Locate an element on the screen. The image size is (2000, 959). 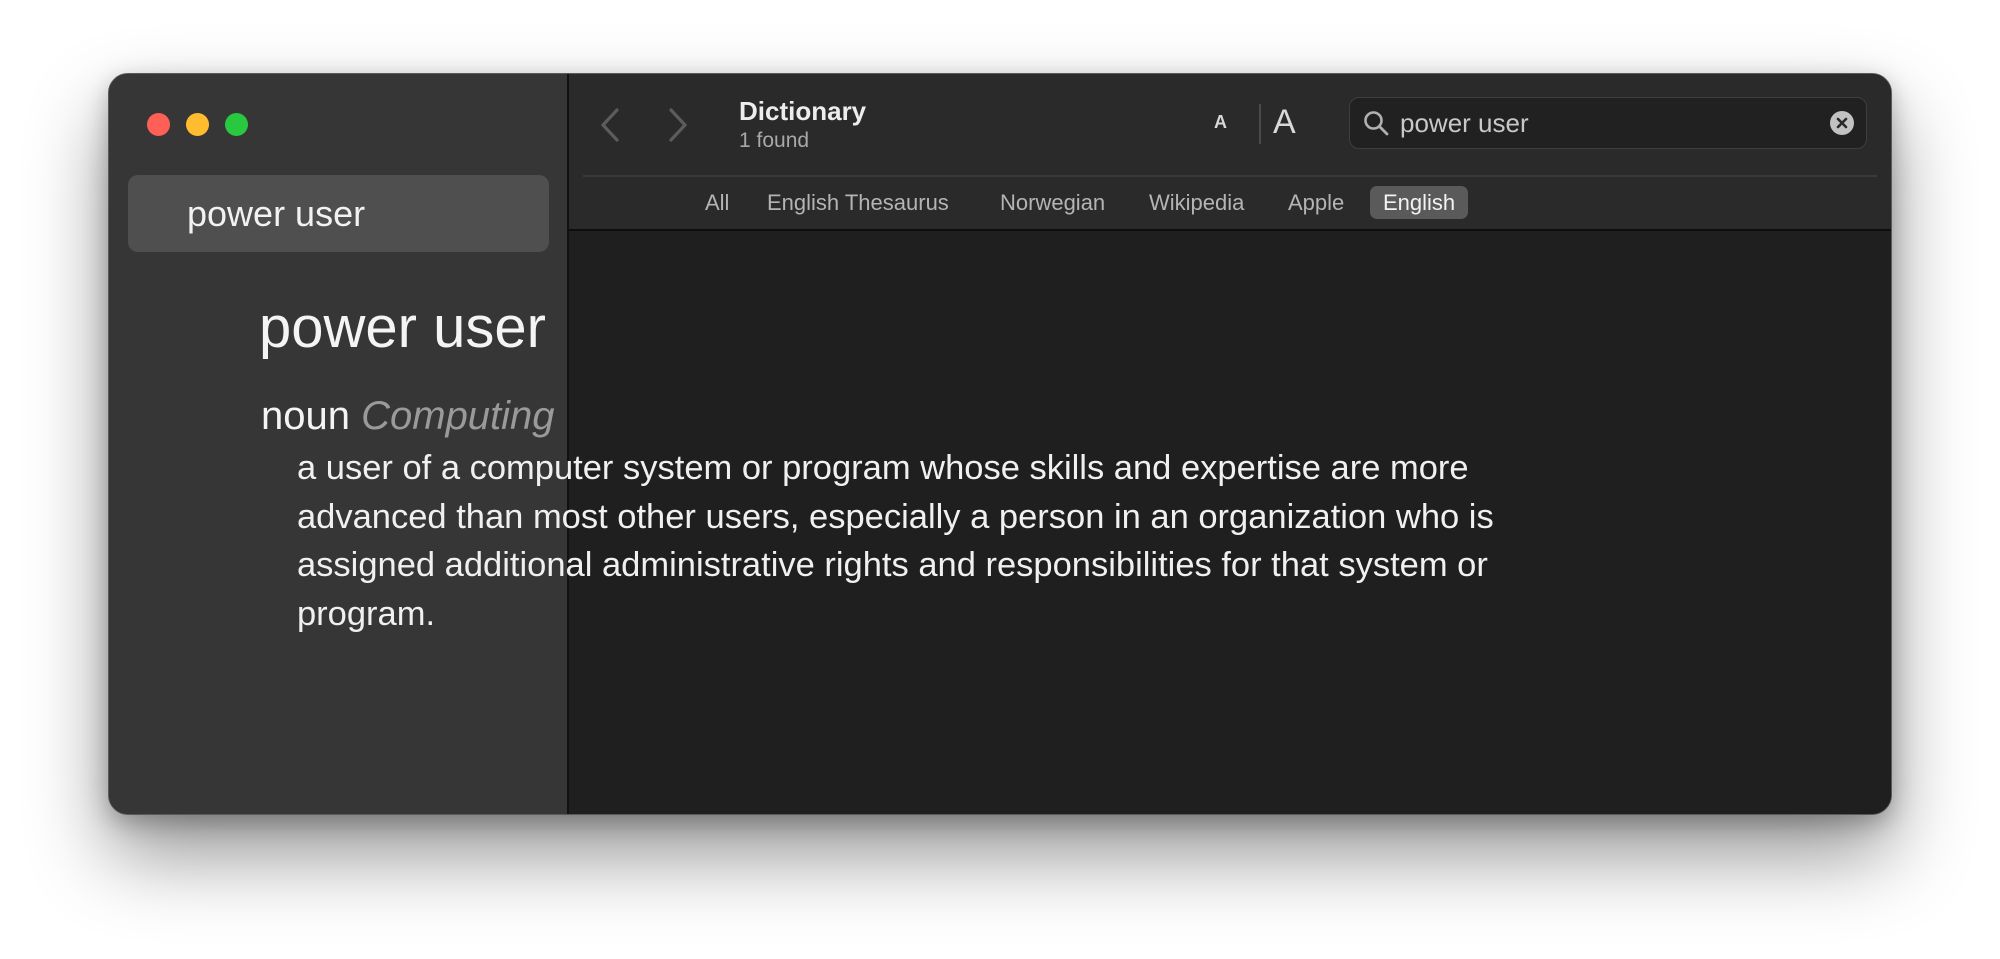
forward-button is located at coordinates (677, 125).